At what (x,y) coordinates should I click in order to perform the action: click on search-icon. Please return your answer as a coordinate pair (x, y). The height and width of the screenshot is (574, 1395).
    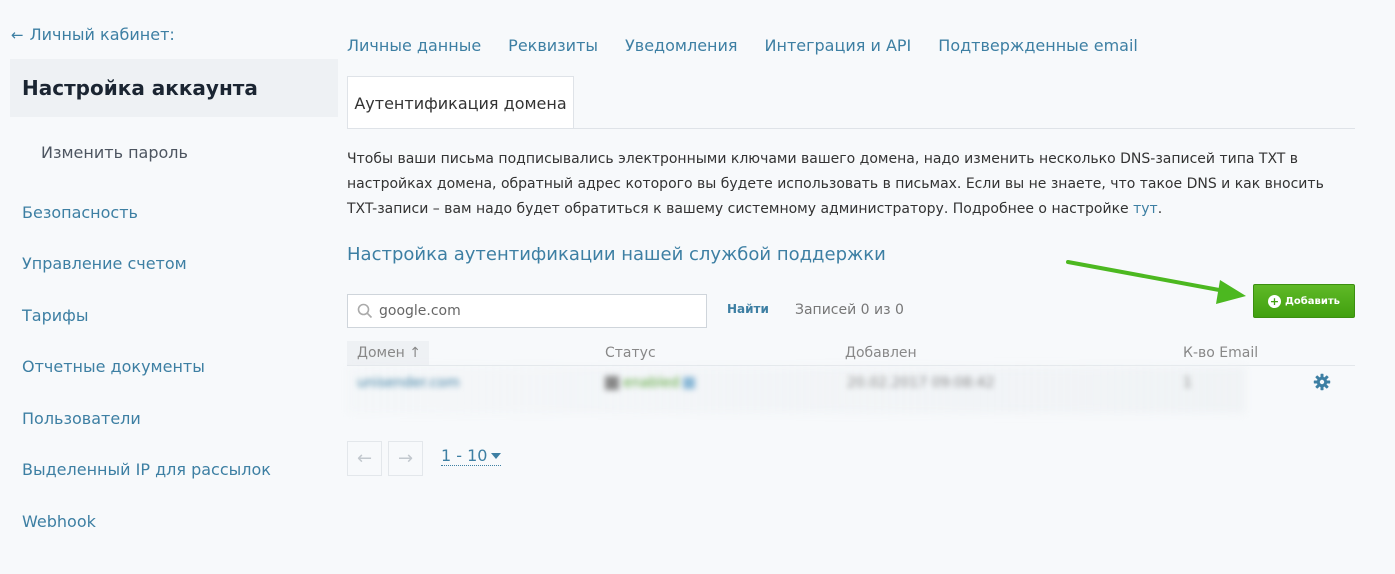
    Looking at the image, I should click on (365, 311).